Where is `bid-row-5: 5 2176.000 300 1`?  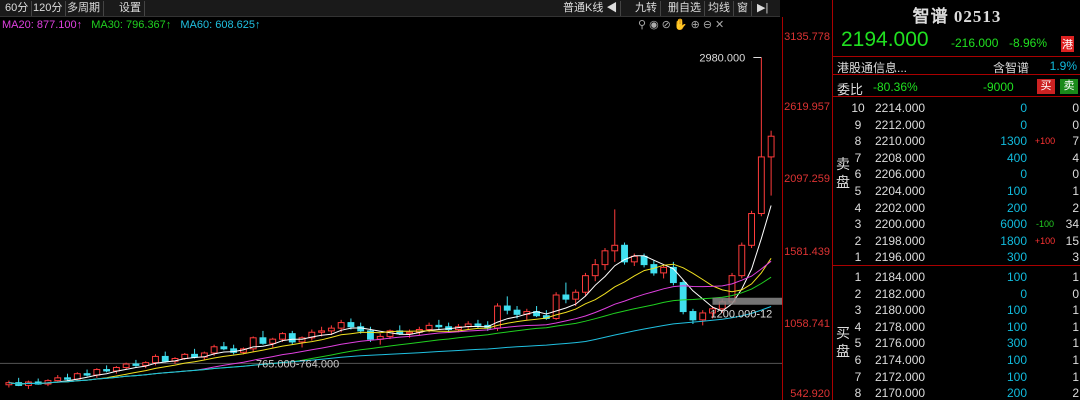 bid-row-5: 5 2176.000 300 1 is located at coordinates (965, 343).